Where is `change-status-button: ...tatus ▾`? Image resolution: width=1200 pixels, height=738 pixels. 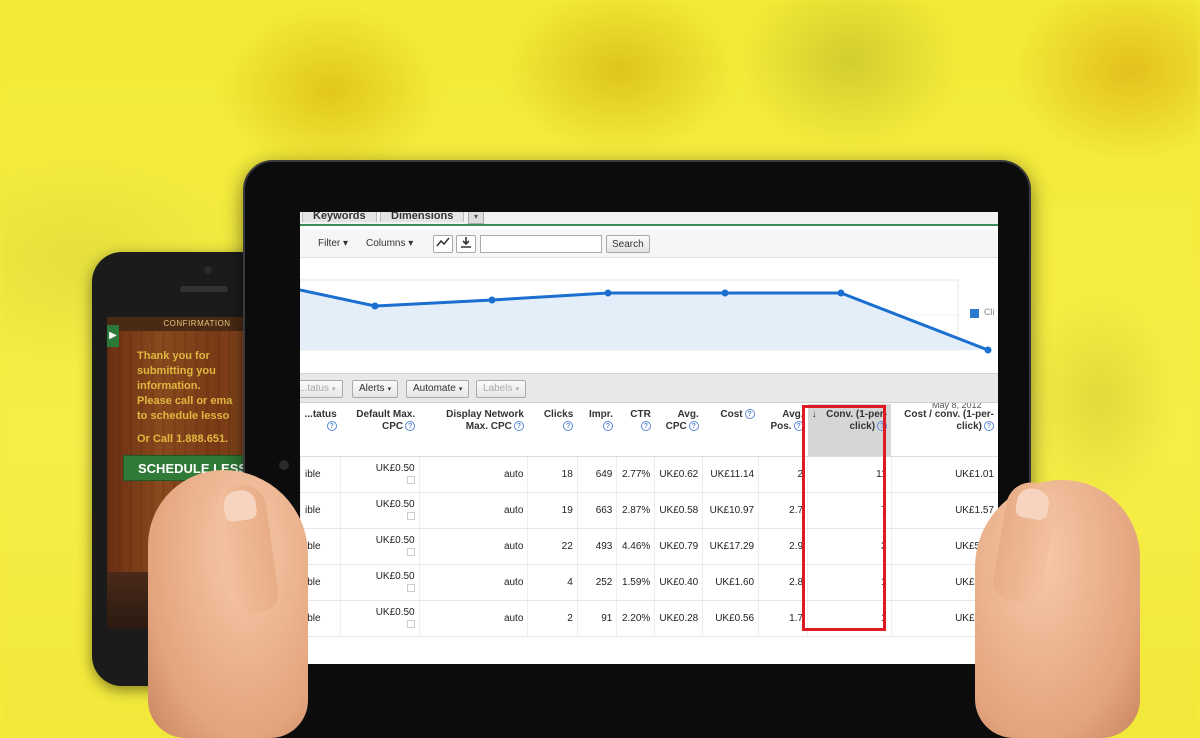
change-status-button: ...tatus ▾ is located at coordinates (321, 389).